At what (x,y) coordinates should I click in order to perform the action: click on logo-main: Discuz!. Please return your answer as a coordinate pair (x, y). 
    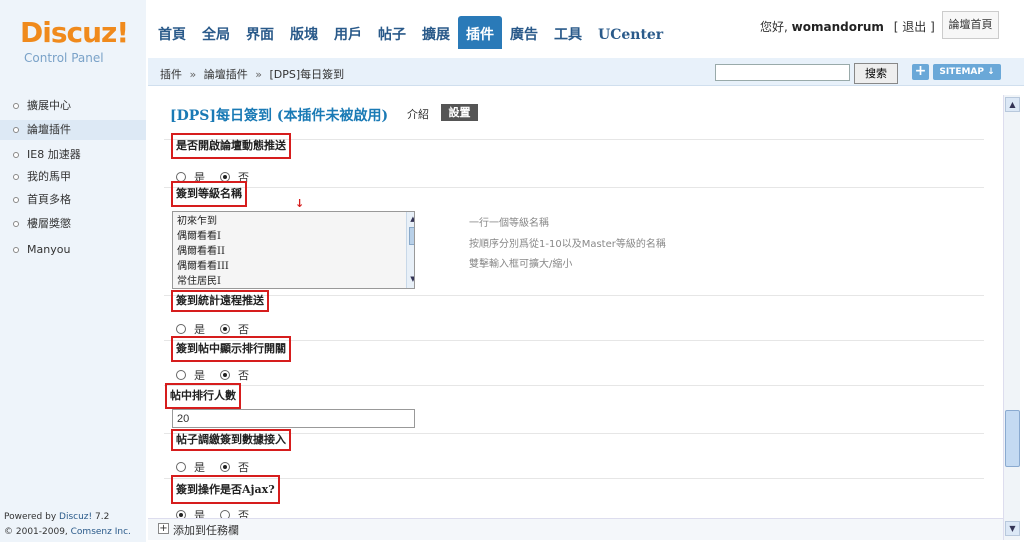
    Looking at the image, I should click on (74, 32).